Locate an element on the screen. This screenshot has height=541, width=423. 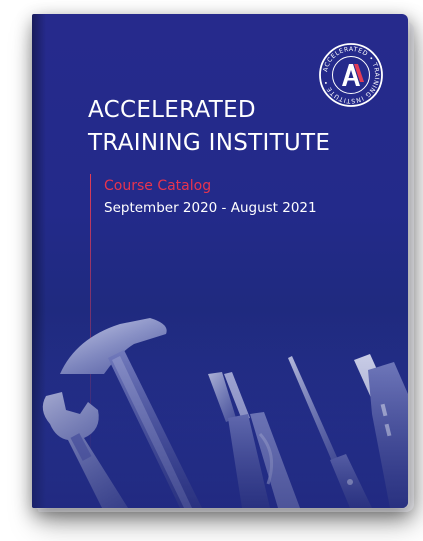
title-line-2: TRAINING INSTITUTE is located at coordinates (209, 143).